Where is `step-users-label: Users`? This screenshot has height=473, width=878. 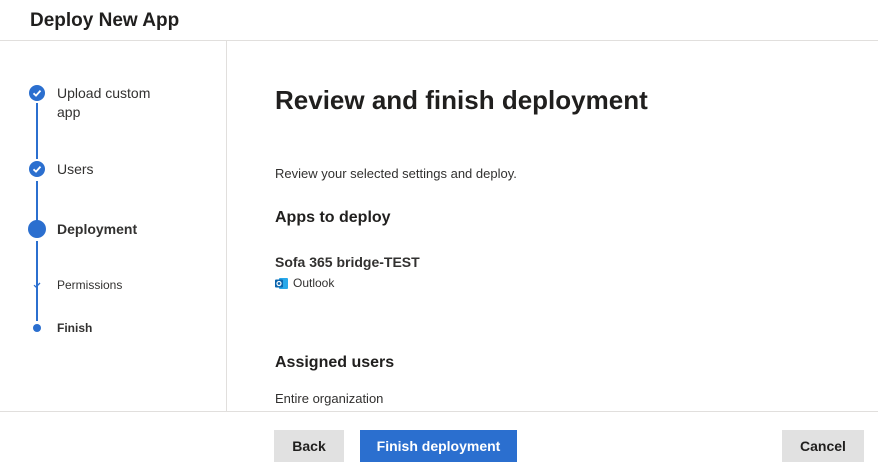
step-users-label: Users is located at coordinates (75, 169).